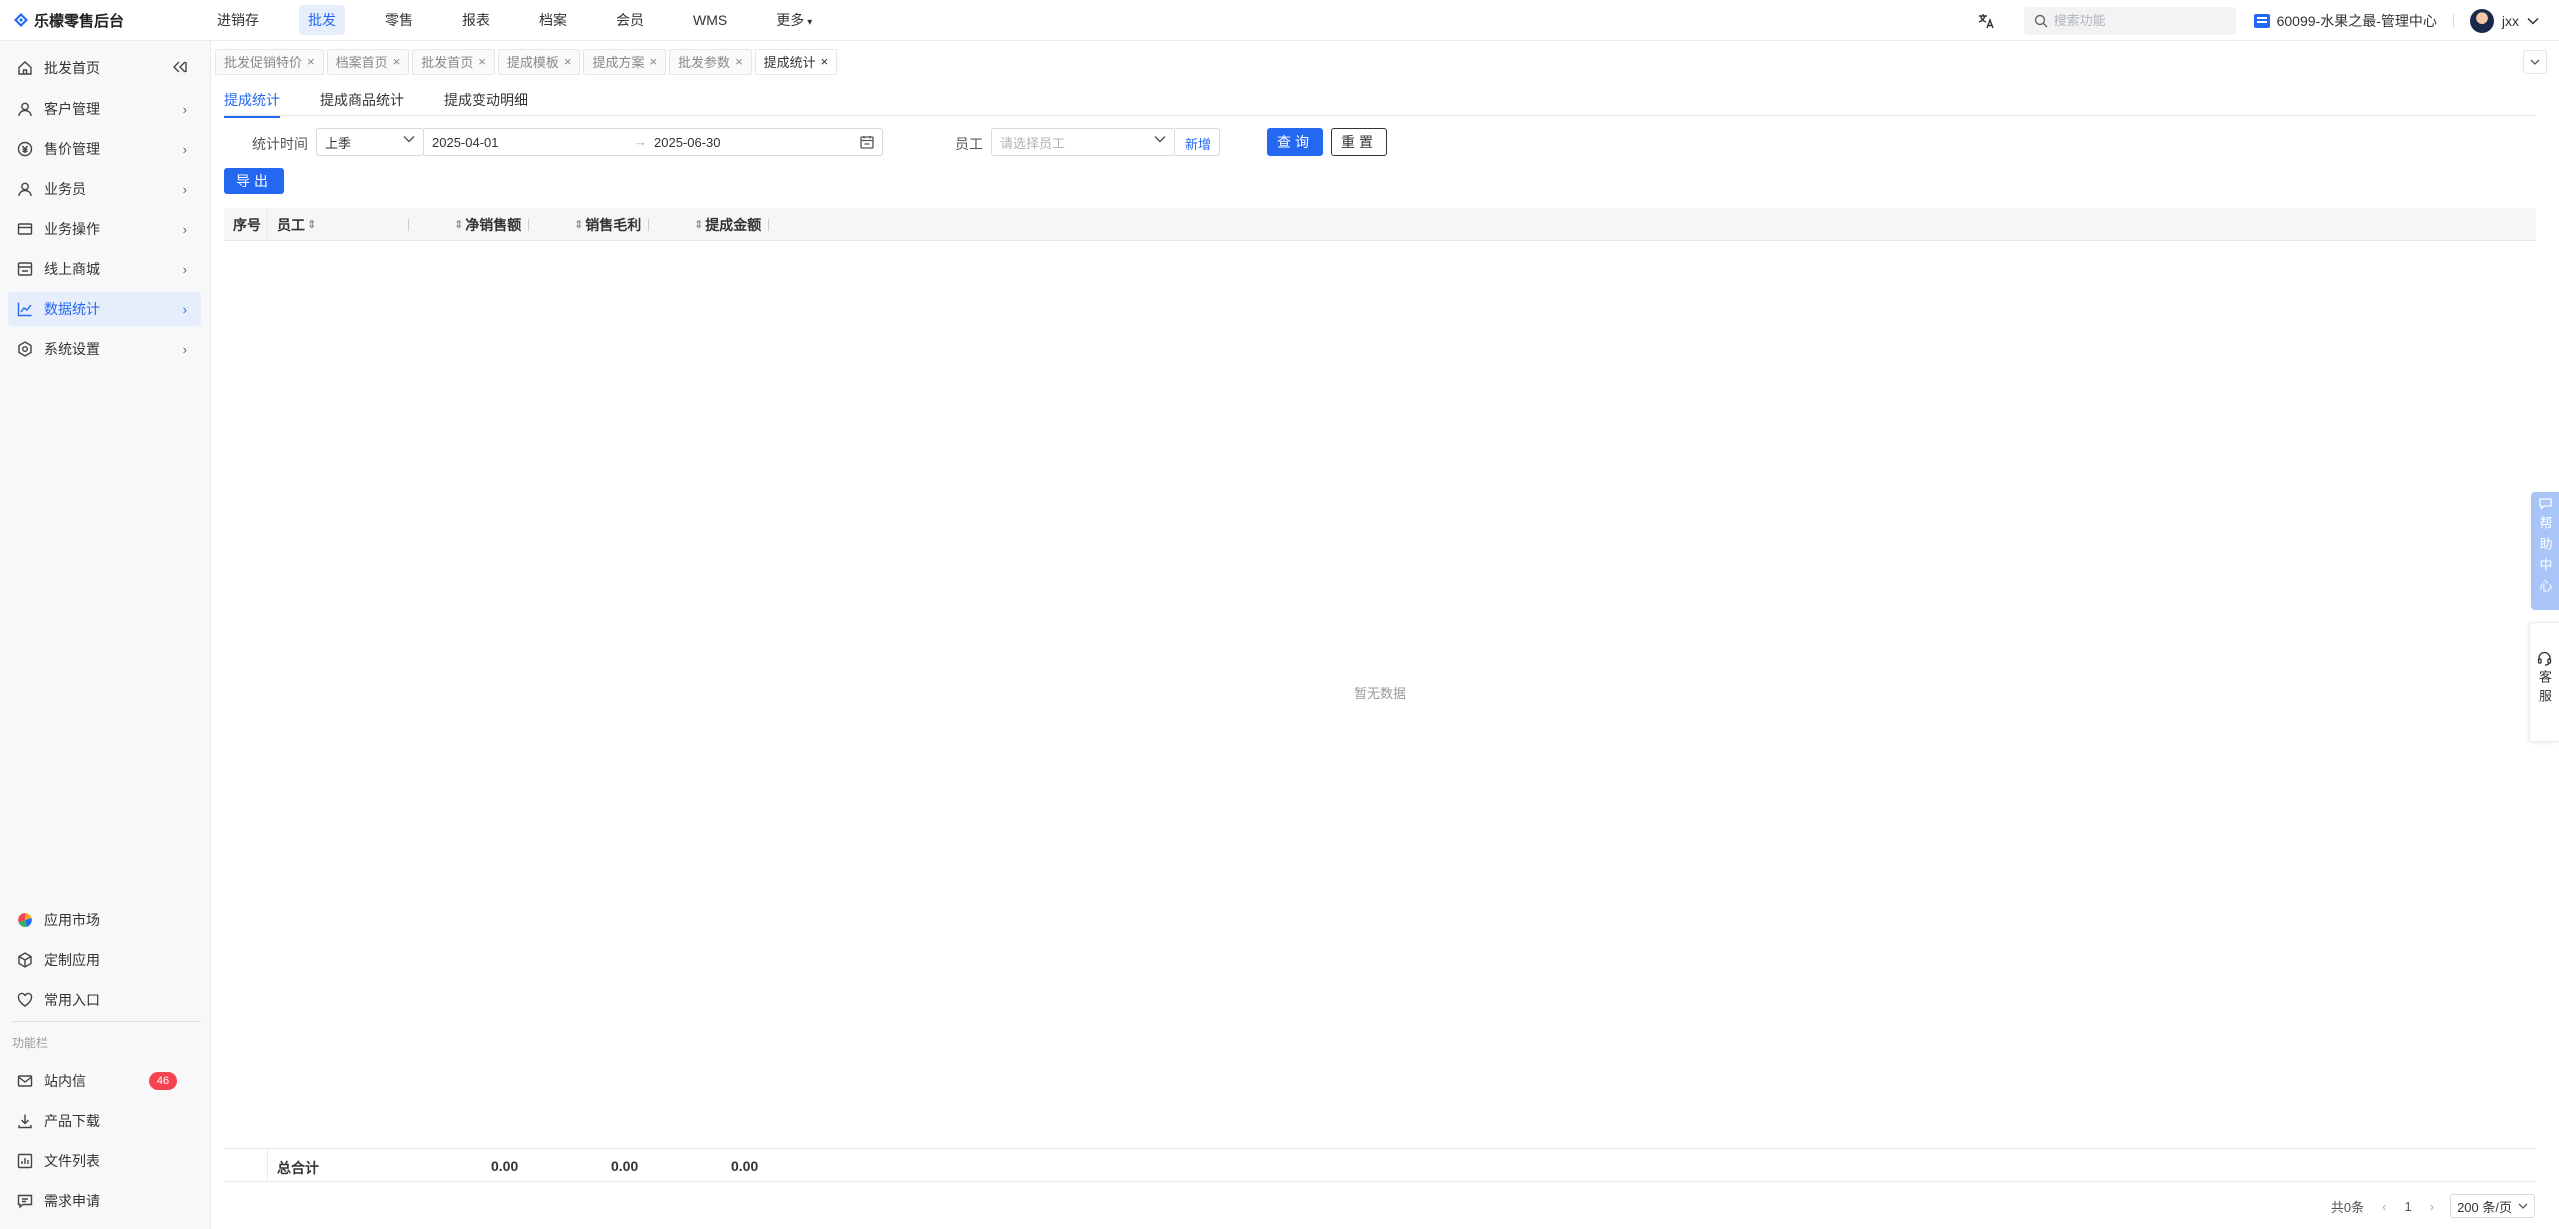 The height and width of the screenshot is (1229, 2559). I want to click on start-date: 2025-04-01, so click(465, 142).